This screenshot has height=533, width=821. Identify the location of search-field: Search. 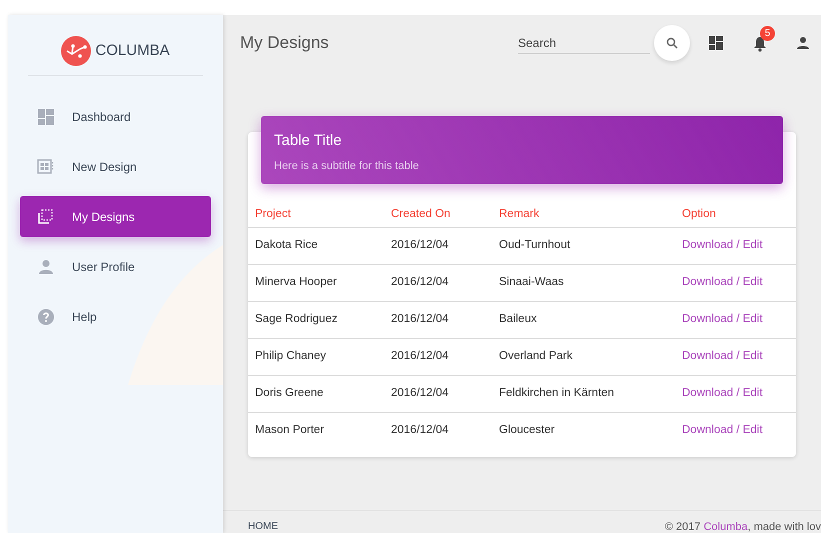
(584, 43).